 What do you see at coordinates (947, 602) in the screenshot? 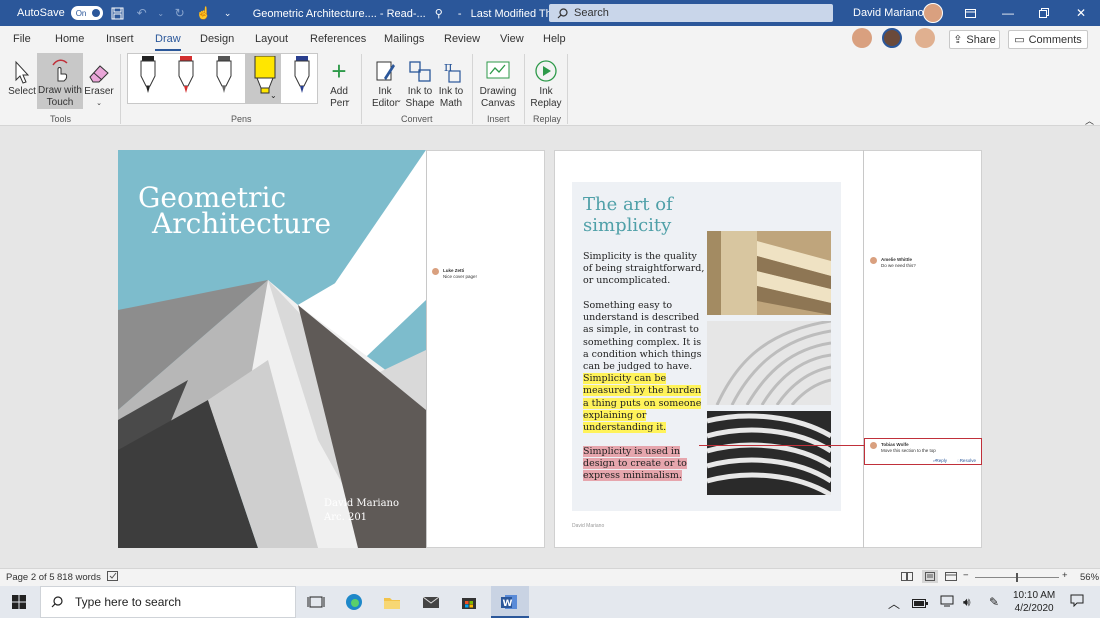
I see `network-icon` at bounding box center [947, 602].